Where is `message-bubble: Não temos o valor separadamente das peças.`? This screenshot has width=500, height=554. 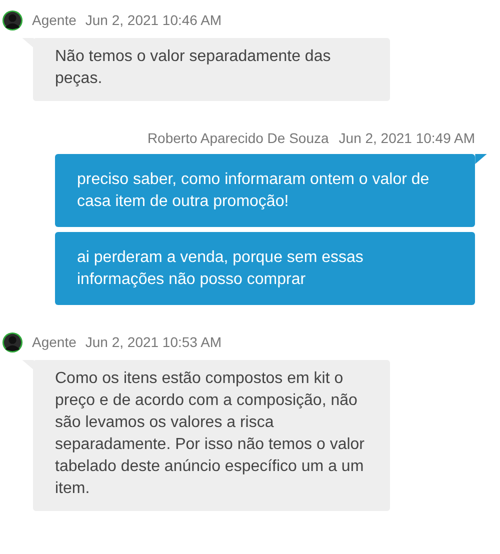
message-bubble: Não temos o valor separadamente das peças. is located at coordinates (211, 69).